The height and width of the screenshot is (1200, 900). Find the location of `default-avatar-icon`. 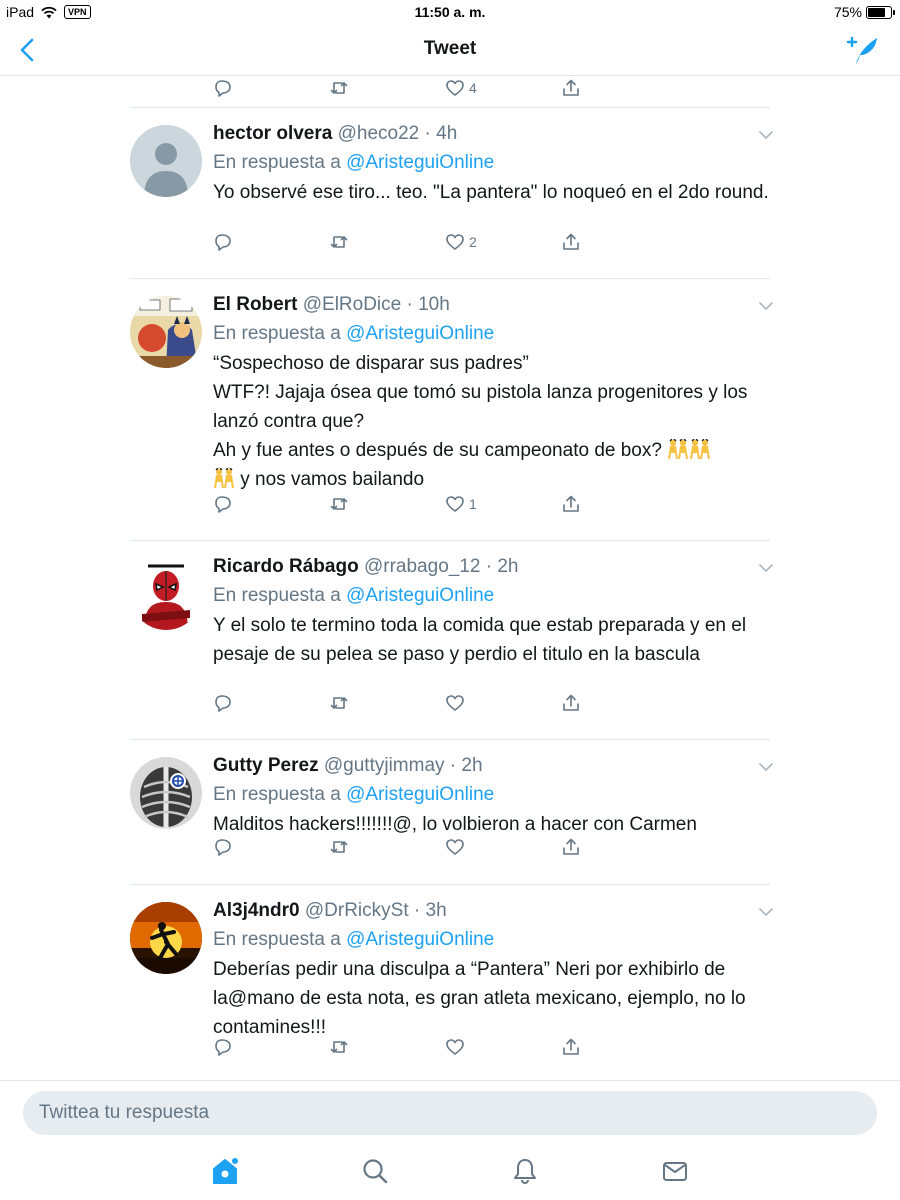

default-avatar-icon is located at coordinates (166, 161).